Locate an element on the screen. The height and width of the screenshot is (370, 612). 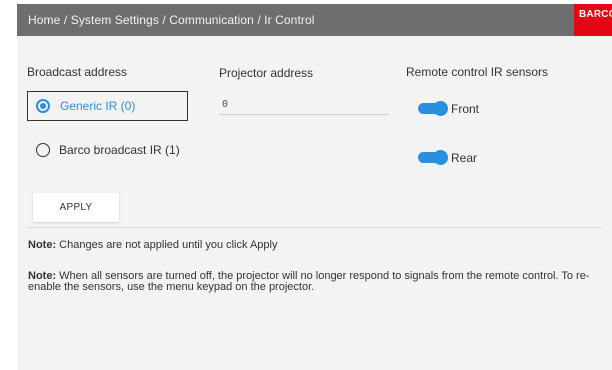
radio-unselected-icon is located at coordinates (43, 150).